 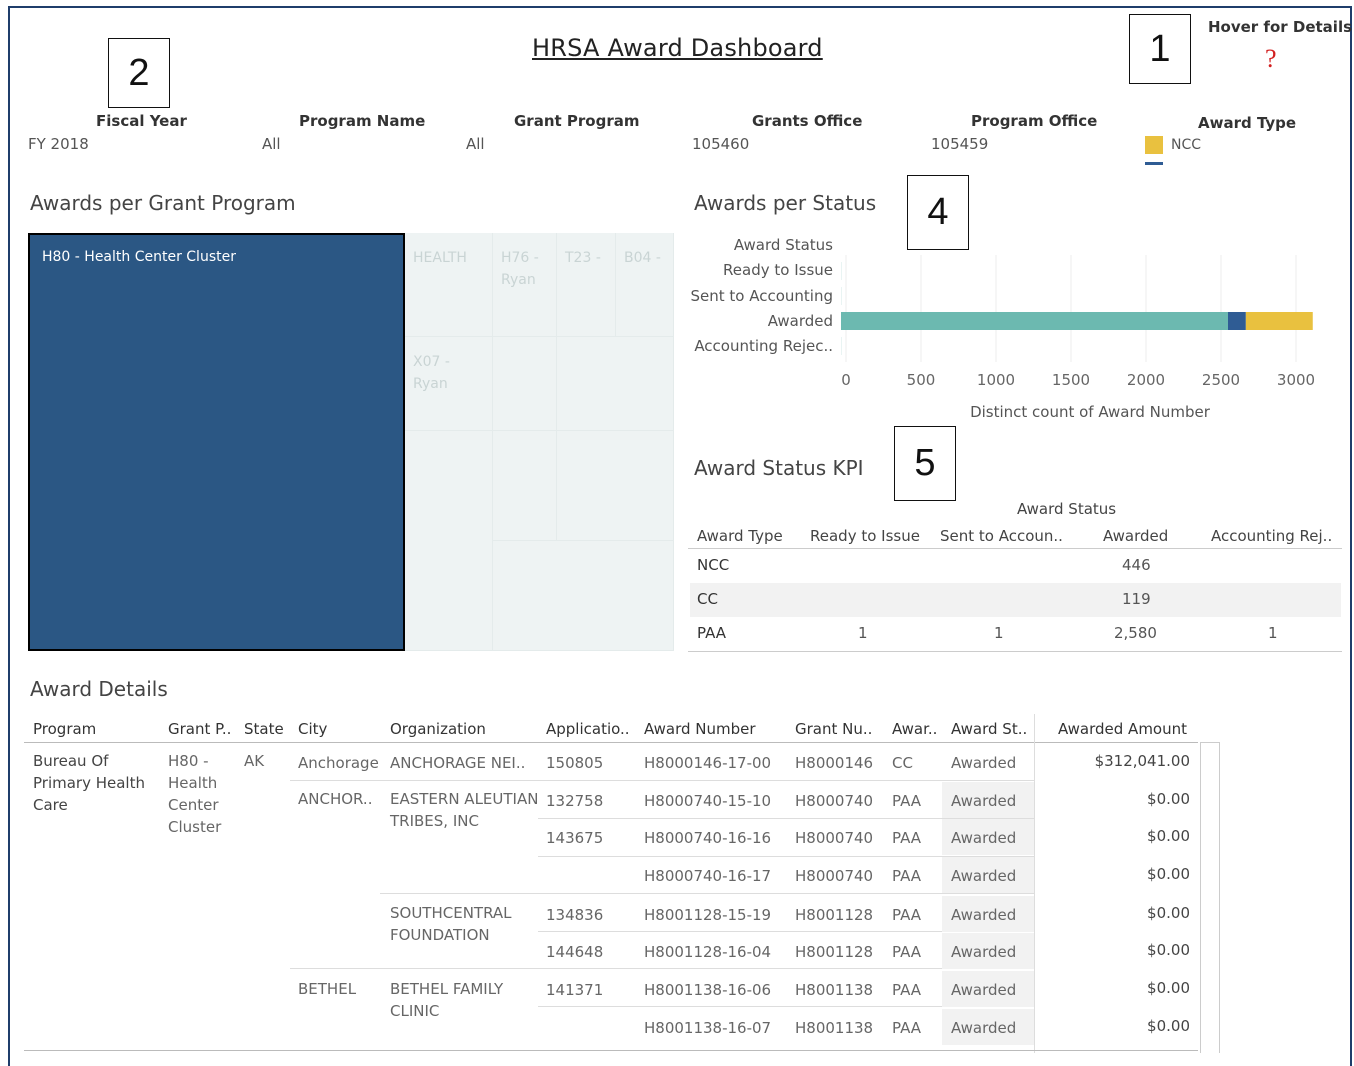 What do you see at coordinates (312, 729) in the screenshot?
I see `details-col-city: City` at bounding box center [312, 729].